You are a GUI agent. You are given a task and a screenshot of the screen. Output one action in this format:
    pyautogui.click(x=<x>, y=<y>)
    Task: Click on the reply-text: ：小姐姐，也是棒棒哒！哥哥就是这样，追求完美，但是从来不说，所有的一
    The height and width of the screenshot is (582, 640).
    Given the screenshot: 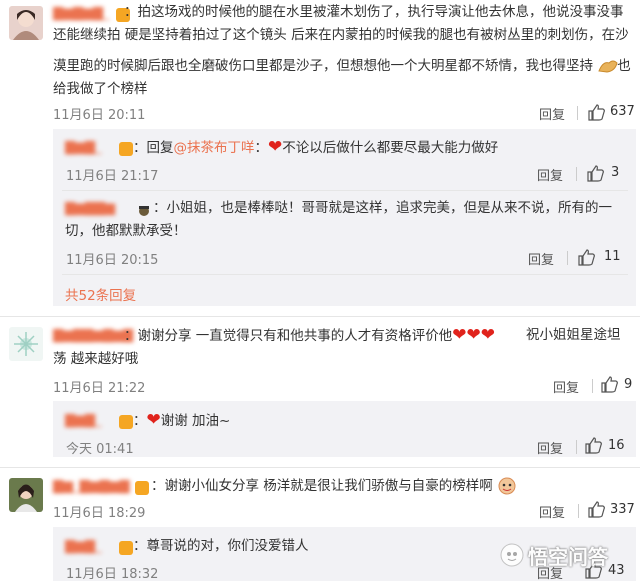 What is the action you would take?
    pyautogui.click(x=382, y=208)
    